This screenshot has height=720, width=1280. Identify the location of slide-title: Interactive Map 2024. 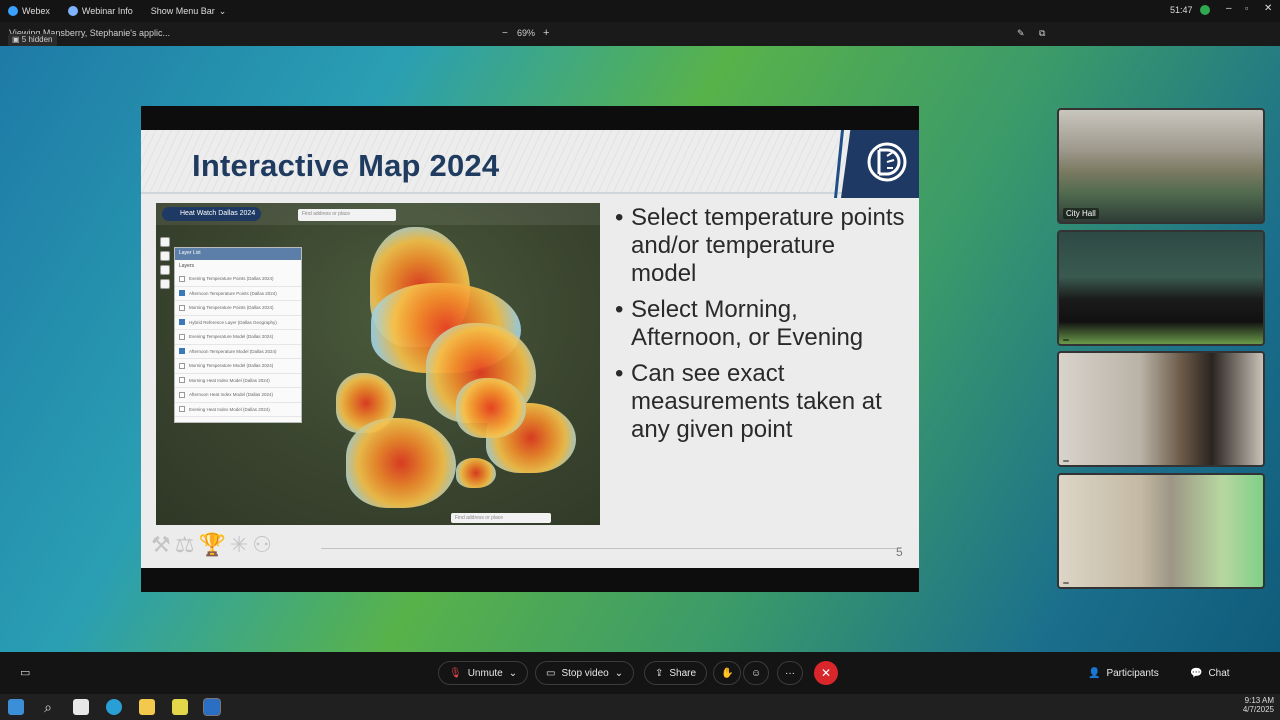
(346, 165).